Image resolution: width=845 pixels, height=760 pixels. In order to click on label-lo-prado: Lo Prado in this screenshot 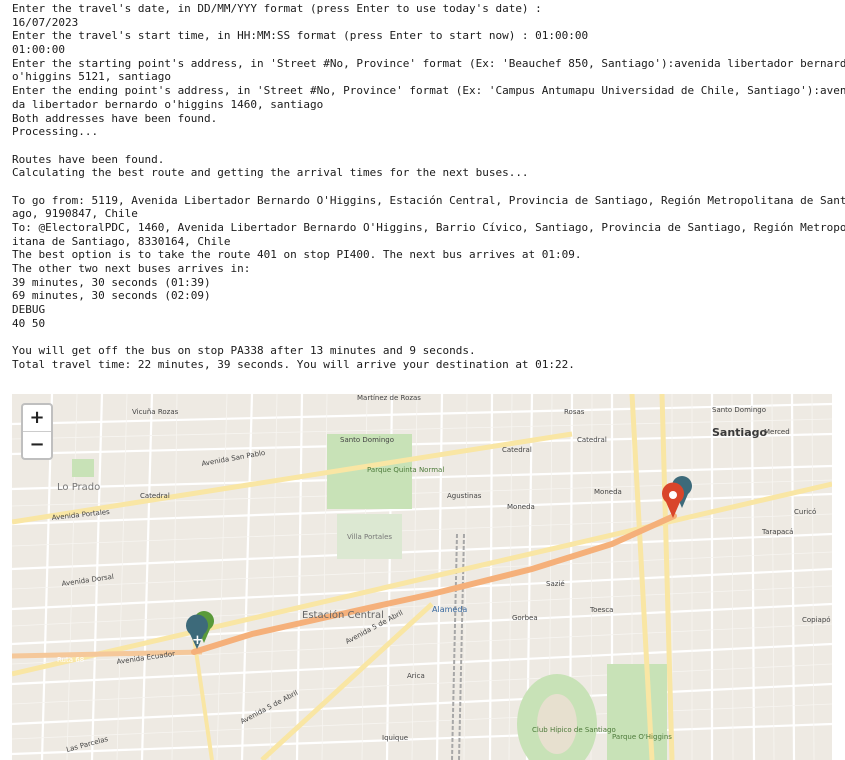, I will do `click(78, 487)`.